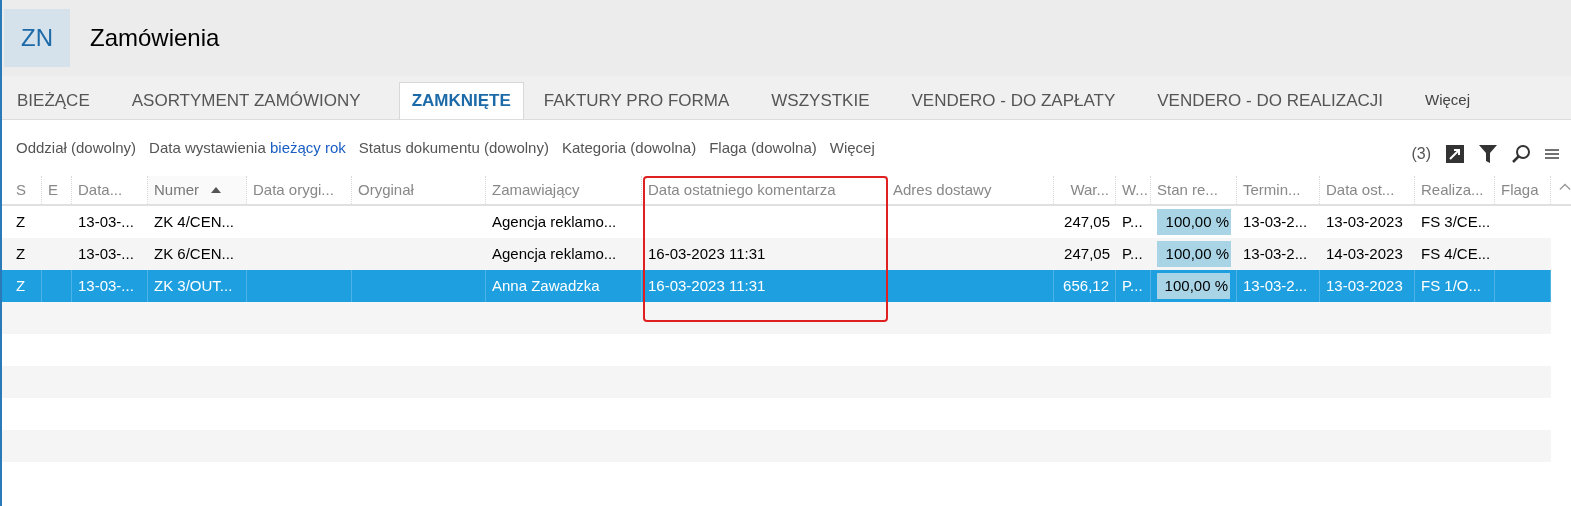 The height and width of the screenshot is (506, 1571). Describe the element at coordinates (1013, 100) in the screenshot. I see `tab: VENDERO - DO ZAPŁATY` at that location.